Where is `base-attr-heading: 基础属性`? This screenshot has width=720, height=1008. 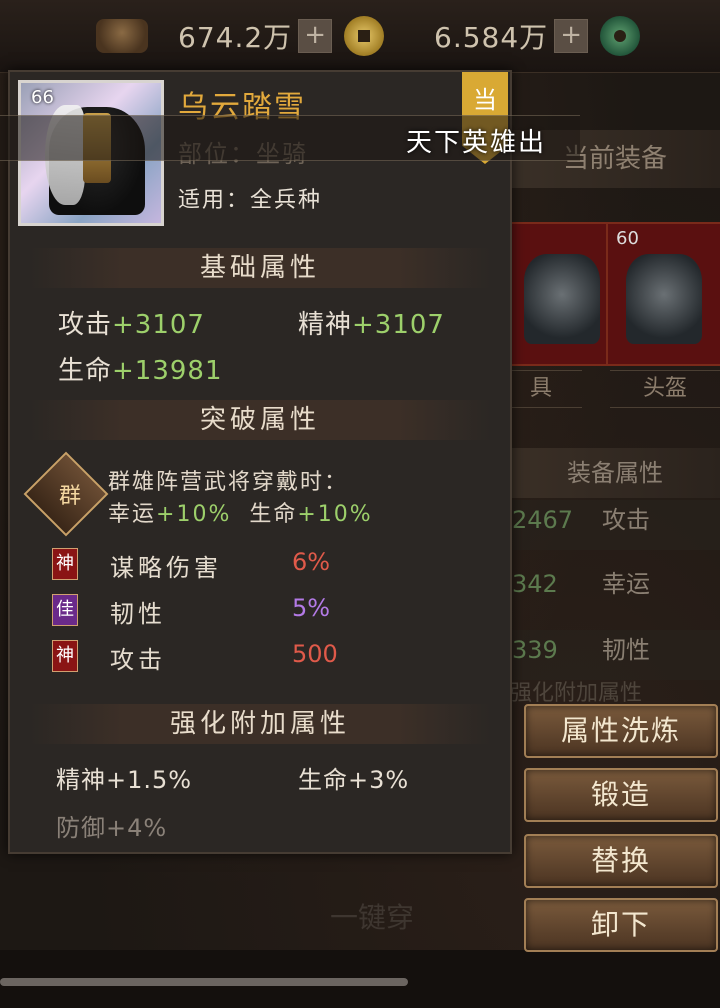 base-attr-heading: 基础属性 is located at coordinates (260, 268).